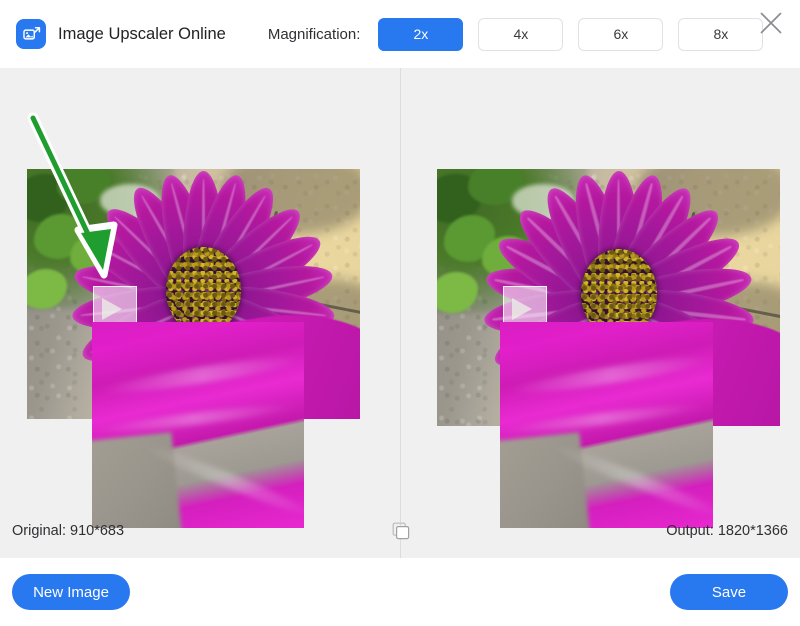 The width and height of the screenshot is (800, 626). Describe the element at coordinates (31, 34) in the screenshot. I see `image-upscale-icon` at that location.